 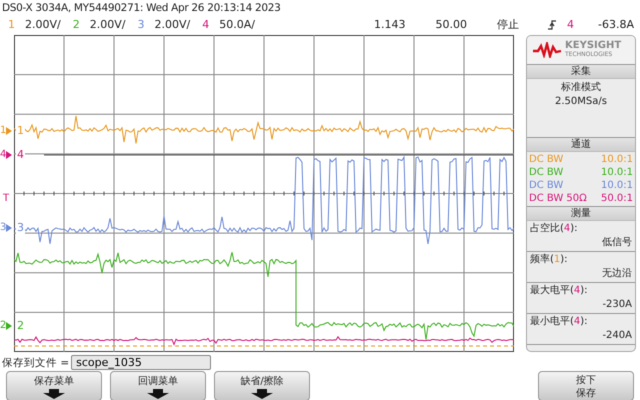 I want to click on trigger-marker: T, so click(x=6, y=199).